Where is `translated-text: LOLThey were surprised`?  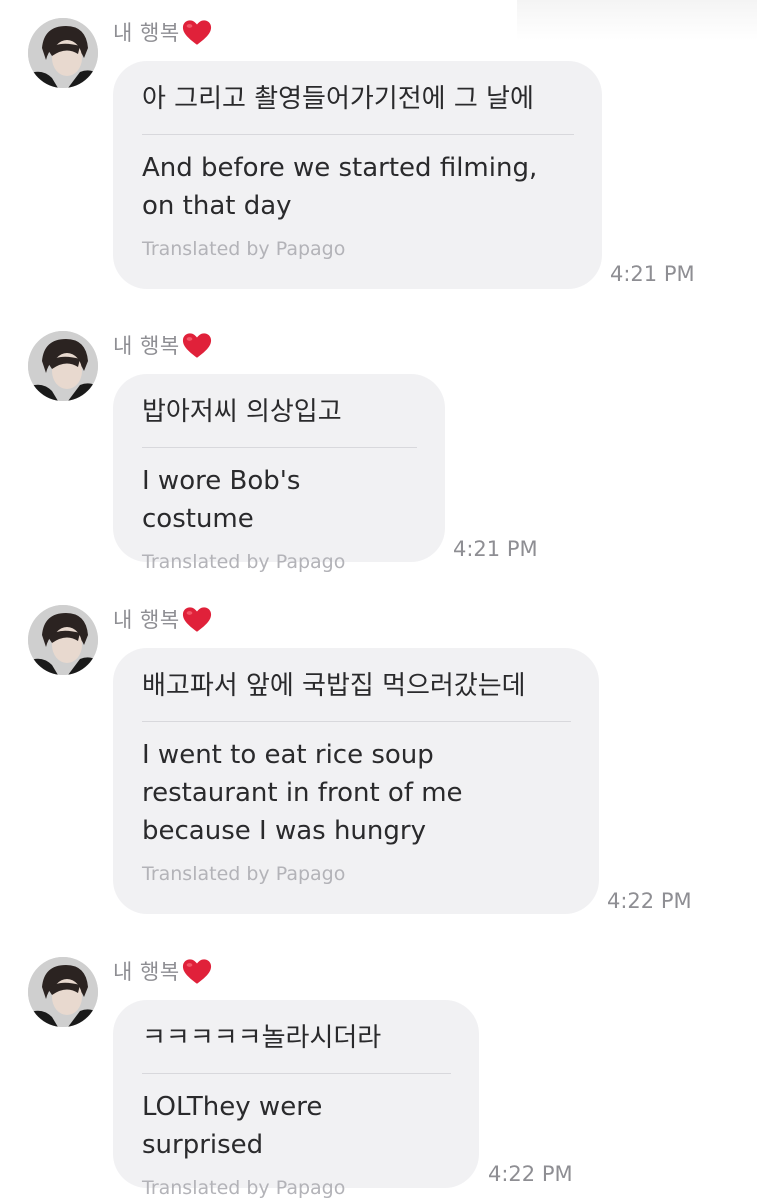
translated-text: LOLThey were surprised is located at coordinates (232, 1126).